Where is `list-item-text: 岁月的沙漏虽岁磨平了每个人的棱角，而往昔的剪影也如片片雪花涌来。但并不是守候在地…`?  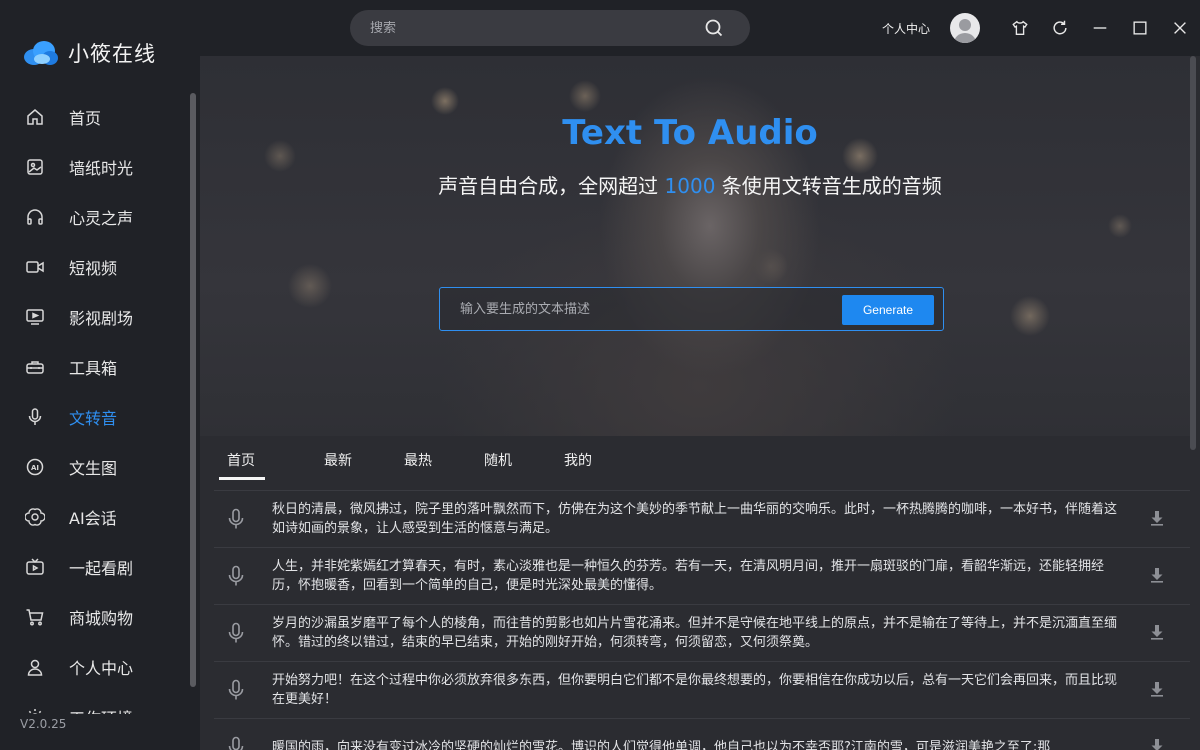 list-item-text: 岁月的沙漏虽岁磨平了每个人的棱角，而往昔的剪影也如片片雪花涌来。但并不是守候在地… is located at coordinates (695, 633).